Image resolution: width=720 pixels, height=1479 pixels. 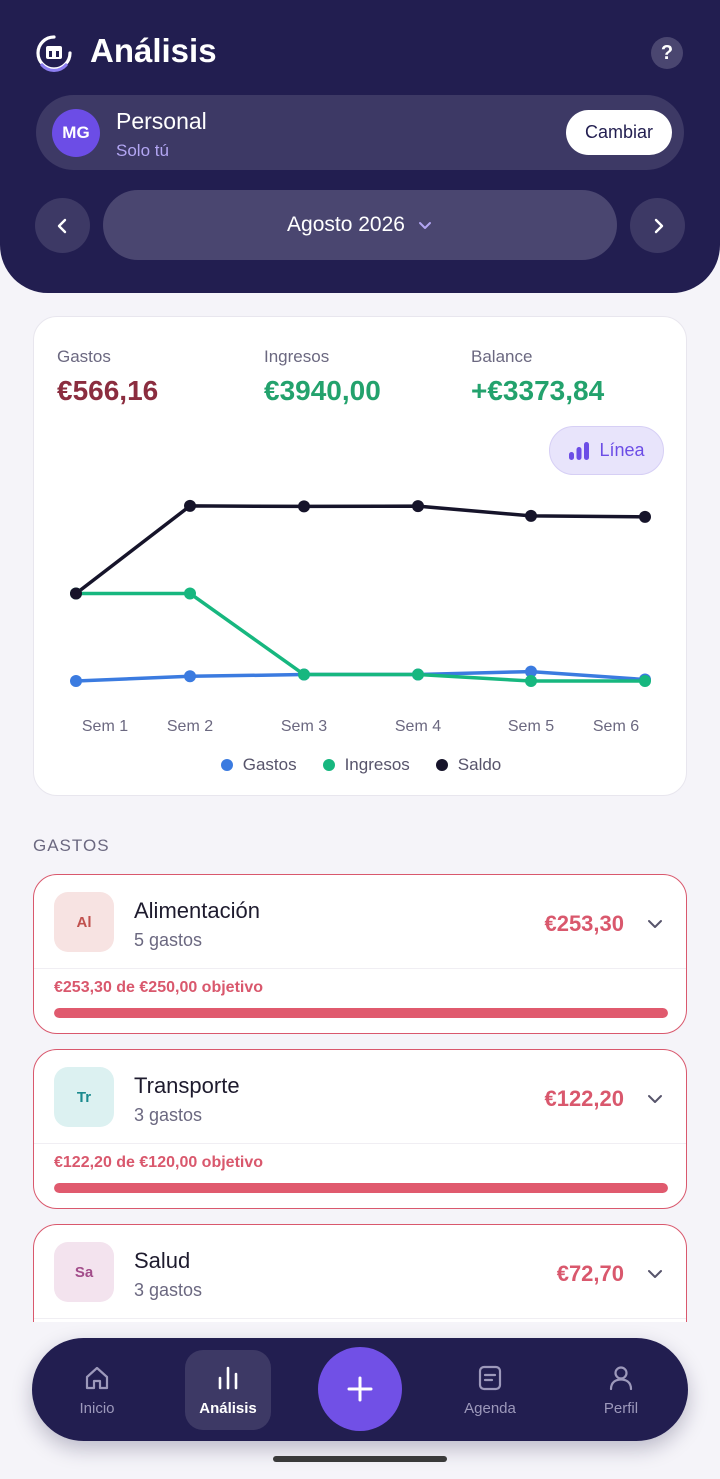 I want to click on nav-label: Agenda, so click(x=490, y=1408).